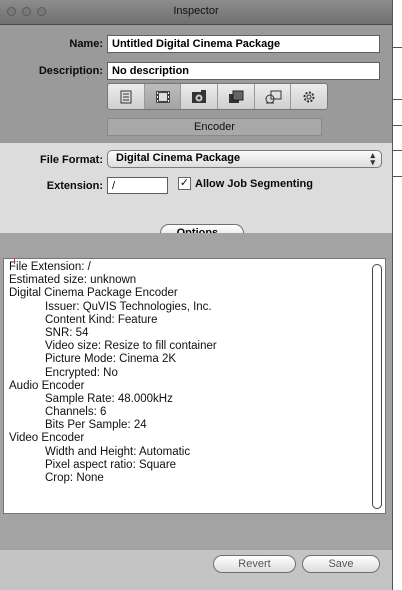  Describe the element at coordinates (50, 267) in the screenshot. I see `summary-line: File Extension: /` at that location.